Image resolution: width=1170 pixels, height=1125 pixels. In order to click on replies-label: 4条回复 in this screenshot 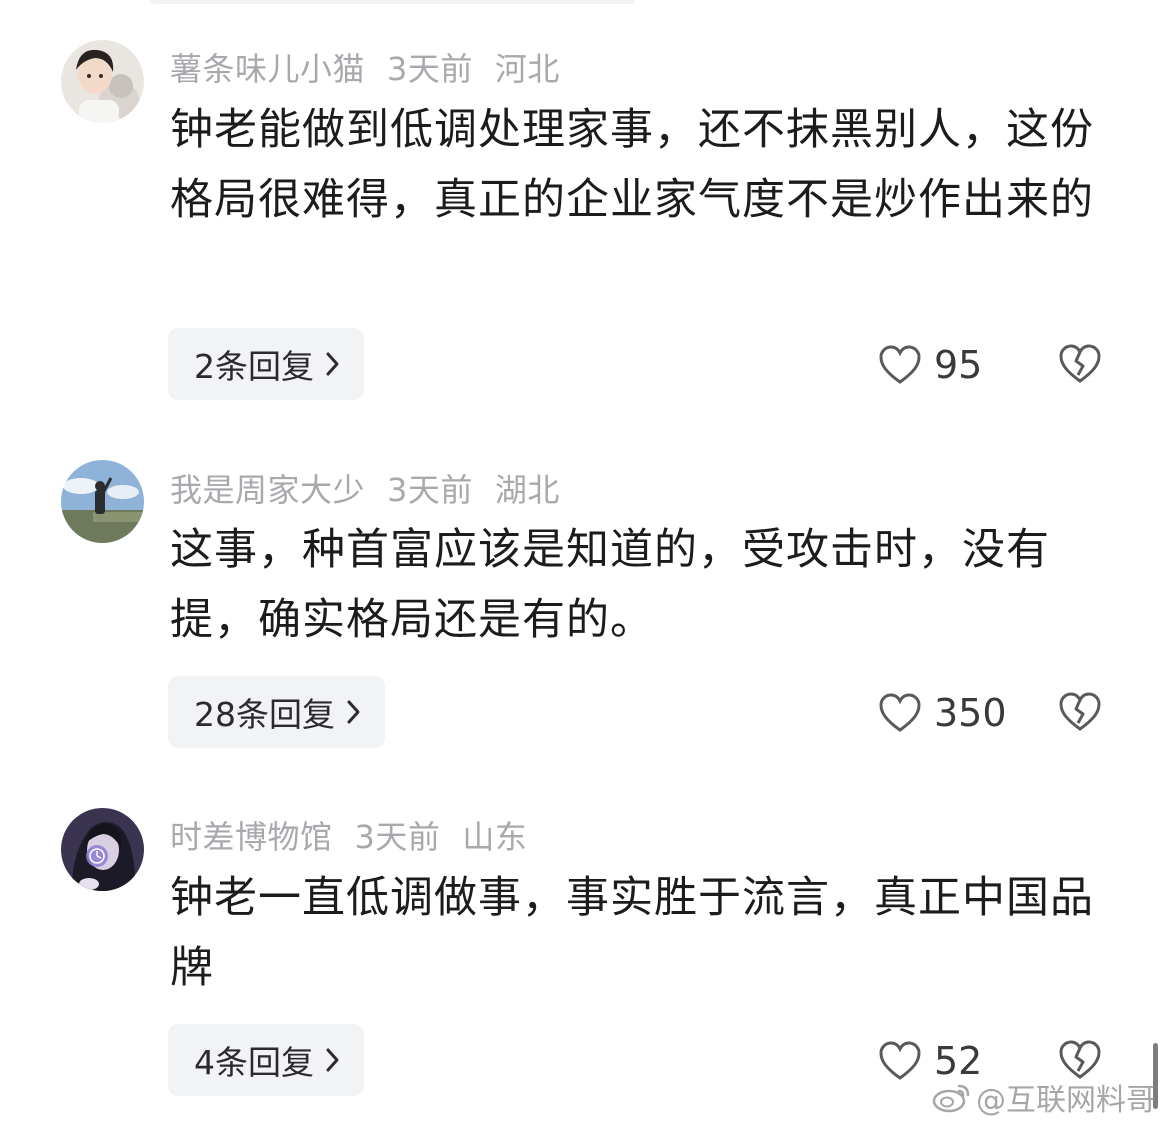, I will do `click(254, 1062)`.